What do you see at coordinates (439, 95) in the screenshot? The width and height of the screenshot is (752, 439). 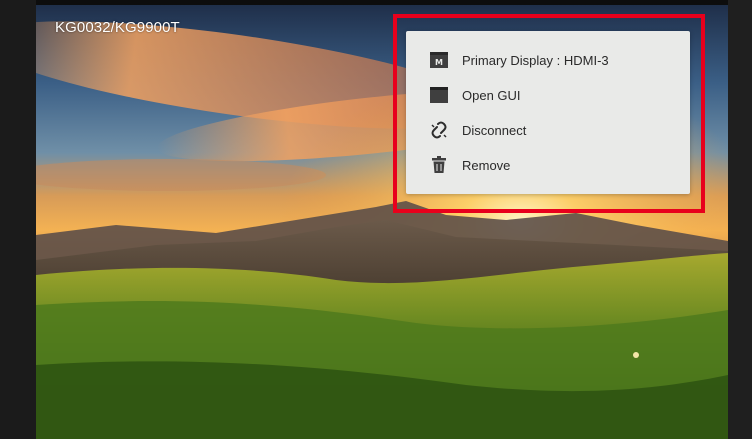 I see `window-icon` at bounding box center [439, 95].